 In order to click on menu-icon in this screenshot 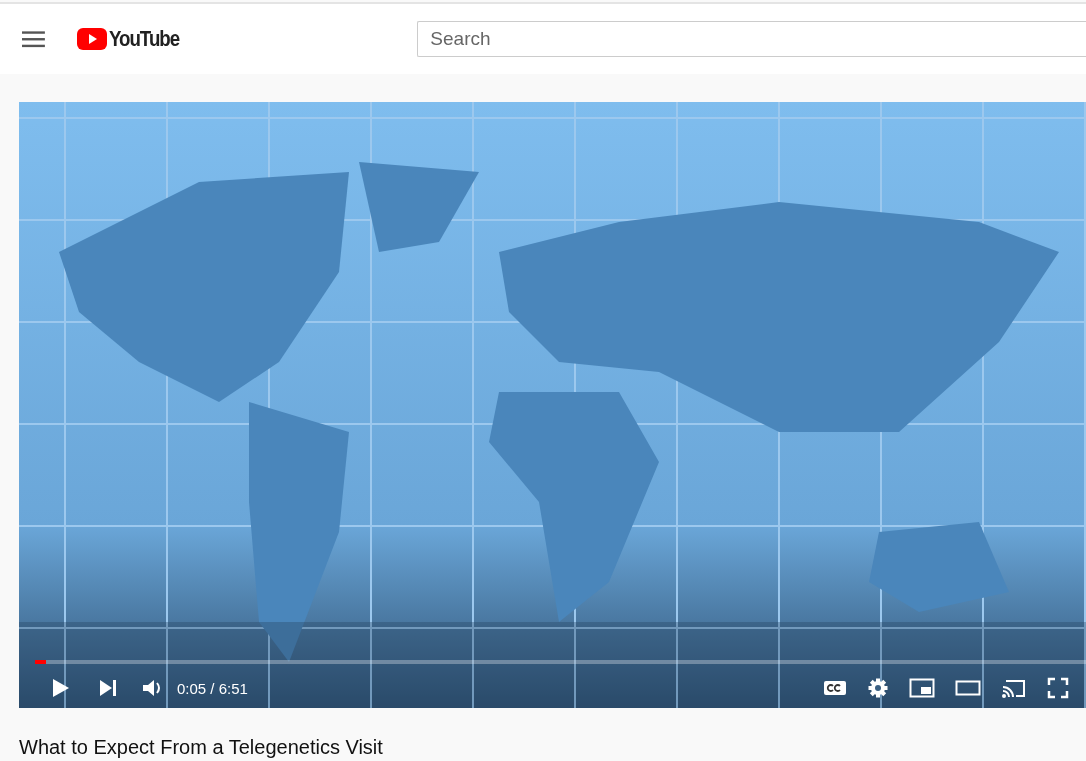, I will do `click(33, 39)`.